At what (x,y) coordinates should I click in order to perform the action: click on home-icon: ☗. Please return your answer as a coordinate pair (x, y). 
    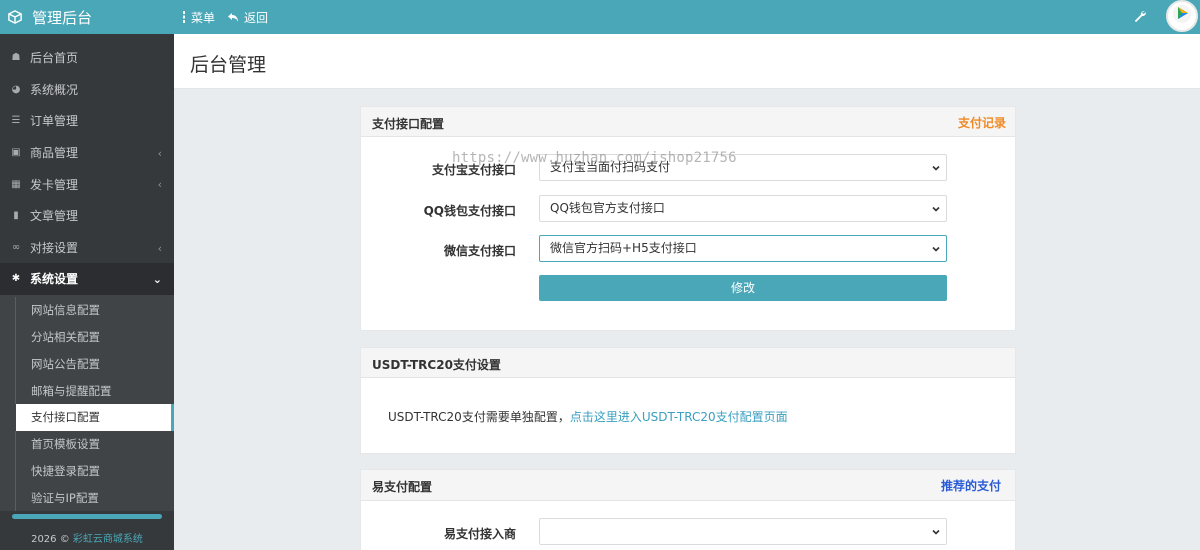
    Looking at the image, I should click on (16, 58).